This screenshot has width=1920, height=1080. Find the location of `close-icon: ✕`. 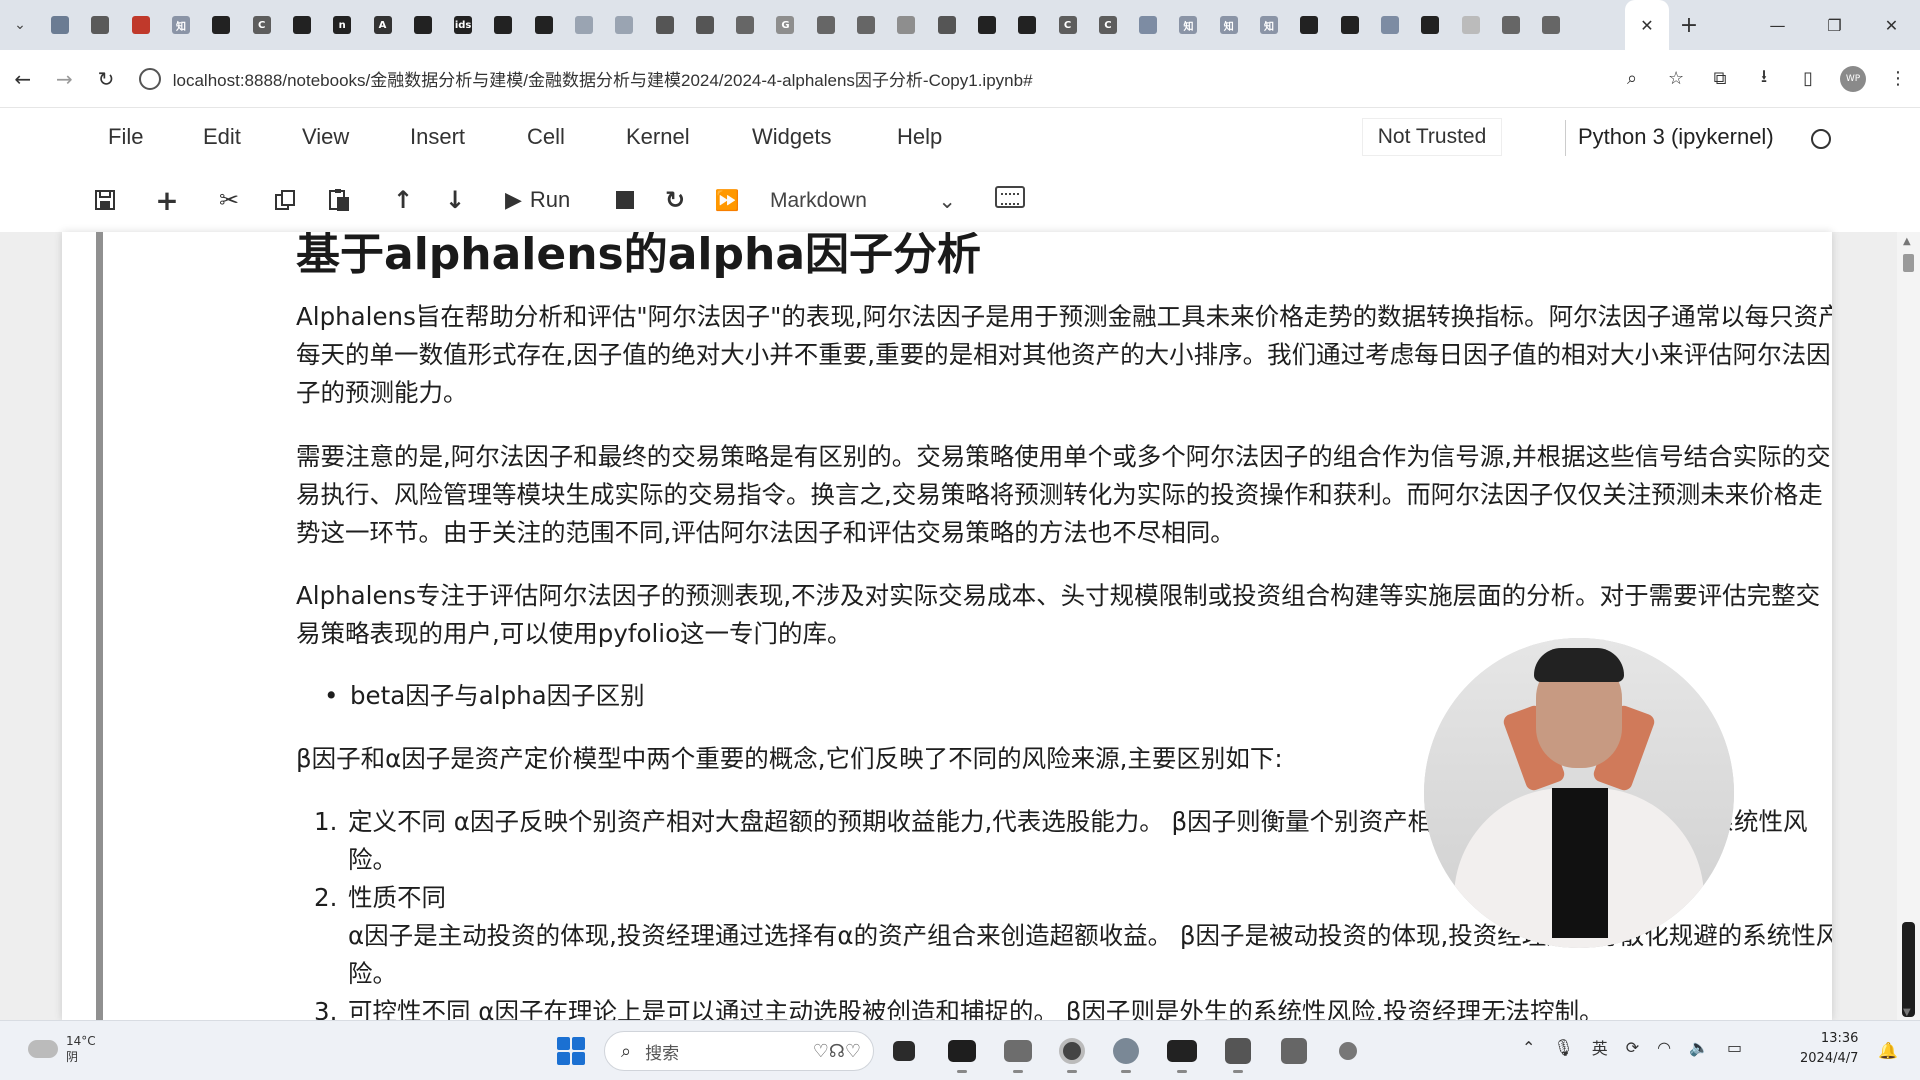

close-icon: ✕ is located at coordinates (1646, 25).